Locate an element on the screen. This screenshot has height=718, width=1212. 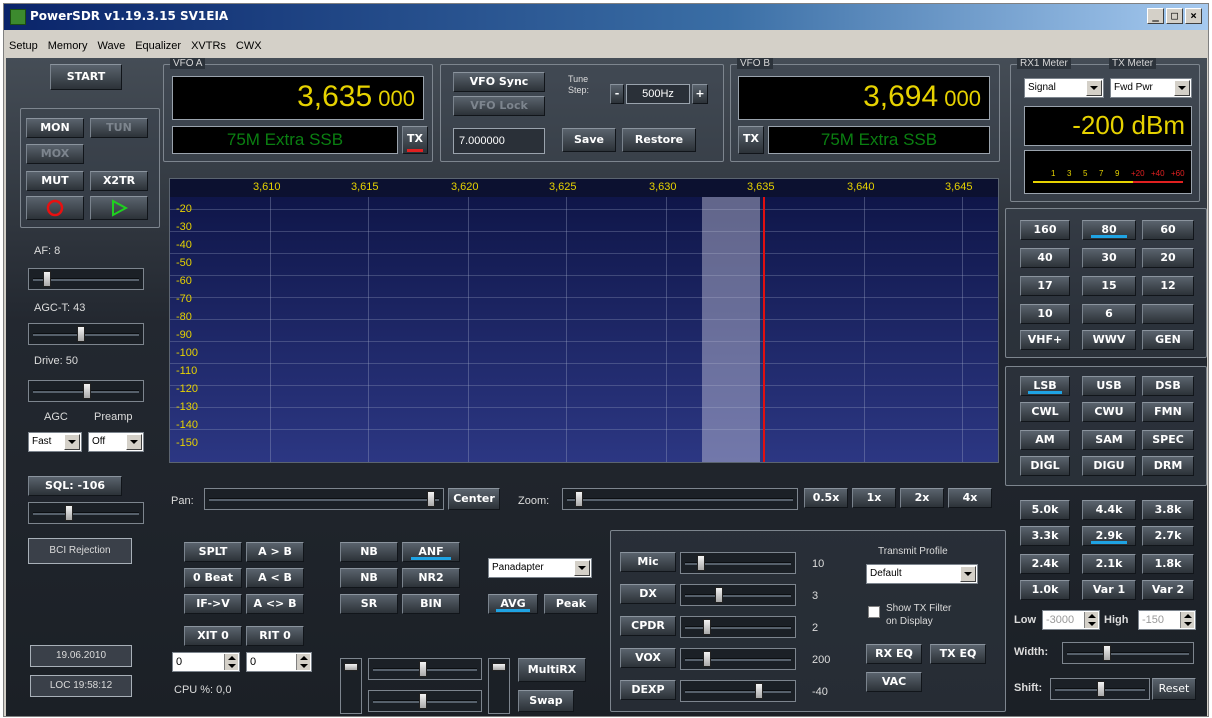
multirx-button: MultiRX is located at coordinates (552, 670).